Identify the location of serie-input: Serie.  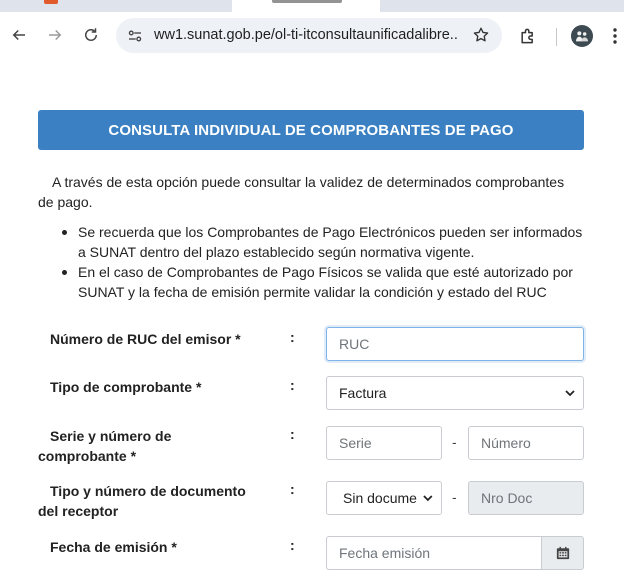
(384, 443).